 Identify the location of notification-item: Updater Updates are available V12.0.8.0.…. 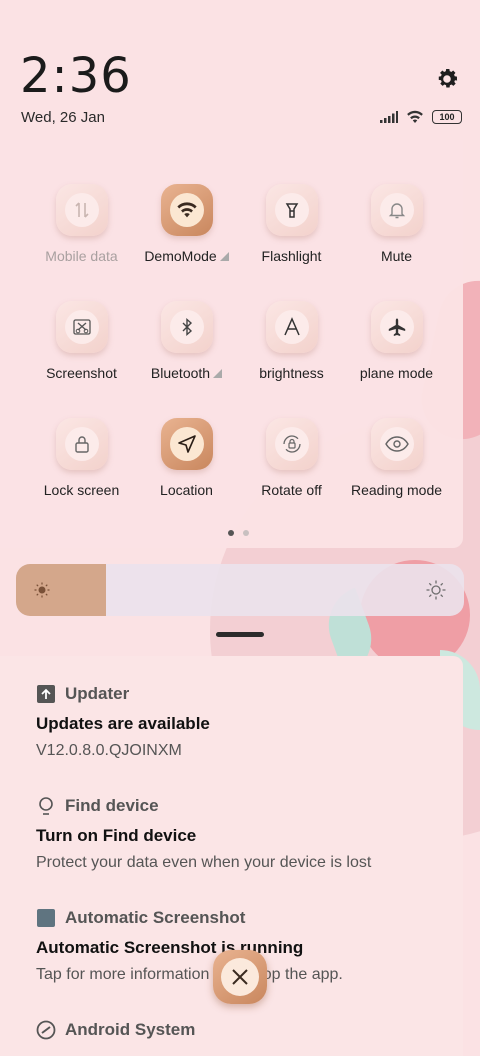
(246, 722).